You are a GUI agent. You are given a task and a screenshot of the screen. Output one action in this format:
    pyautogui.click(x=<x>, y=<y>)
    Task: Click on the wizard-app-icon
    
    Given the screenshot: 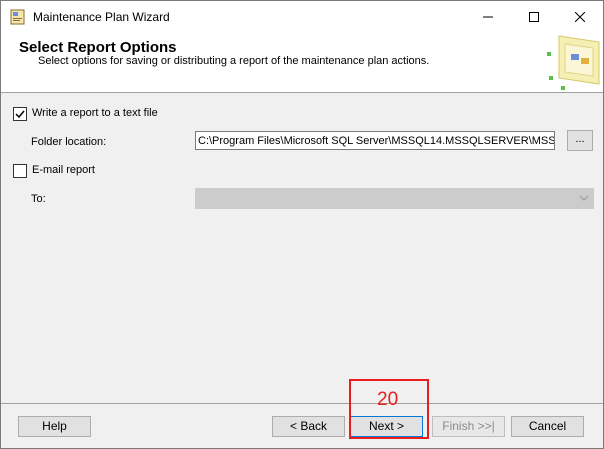 What is the action you would take?
    pyautogui.click(x=18, y=17)
    